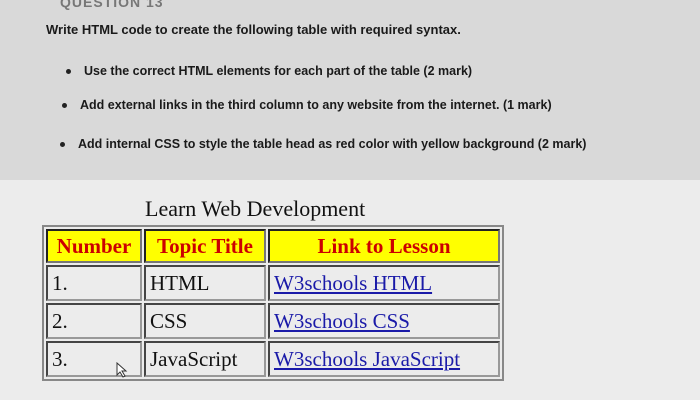 This screenshot has width=700, height=400. What do you see at coordinates (255, 208) in the screenshot?
I see `table-caption: Learn Web Development` at bounding box center [255, 208].